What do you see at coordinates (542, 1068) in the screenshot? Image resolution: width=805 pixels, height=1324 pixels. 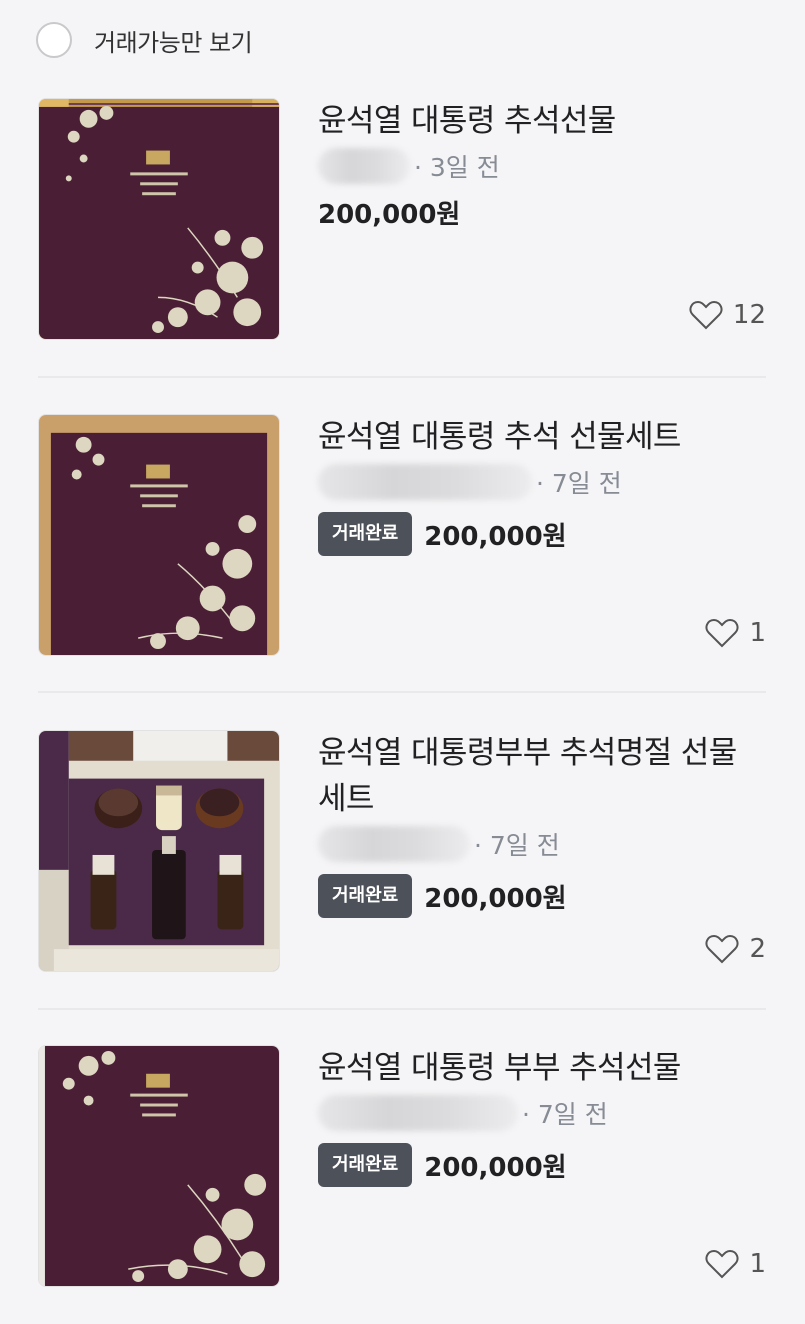 I see `item-title: 윤석열 대통령 부부 추석선물` at bounding box center [542, 1068].